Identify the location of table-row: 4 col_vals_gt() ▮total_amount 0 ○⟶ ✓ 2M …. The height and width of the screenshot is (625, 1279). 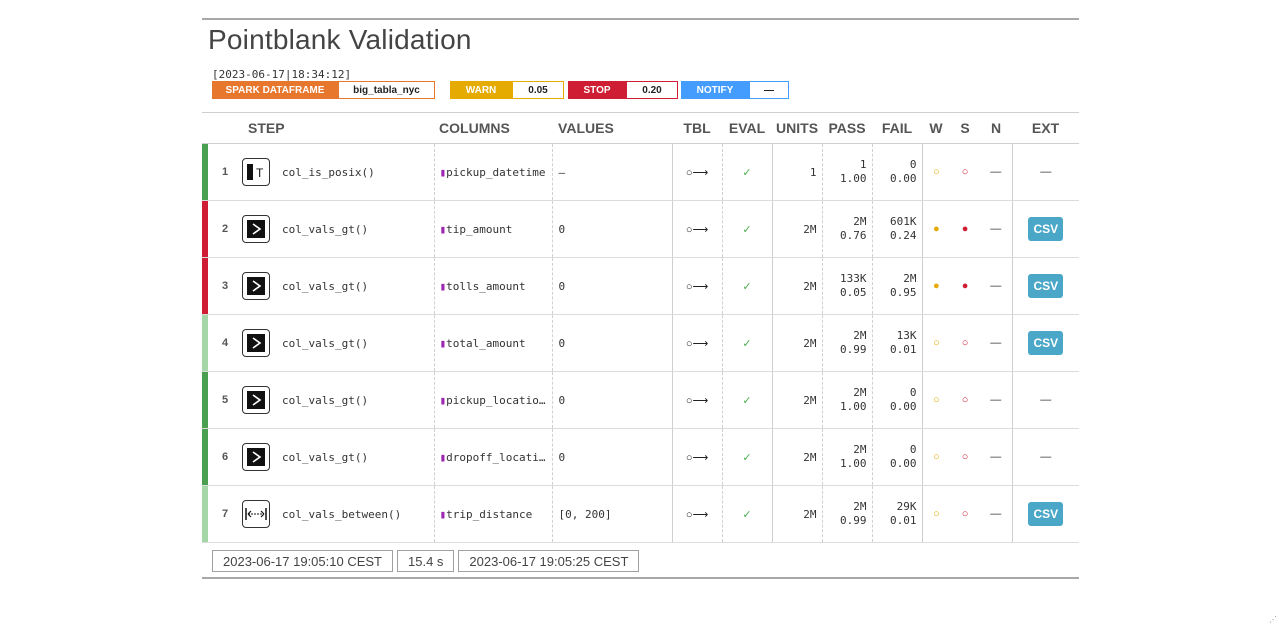
(641, 343).